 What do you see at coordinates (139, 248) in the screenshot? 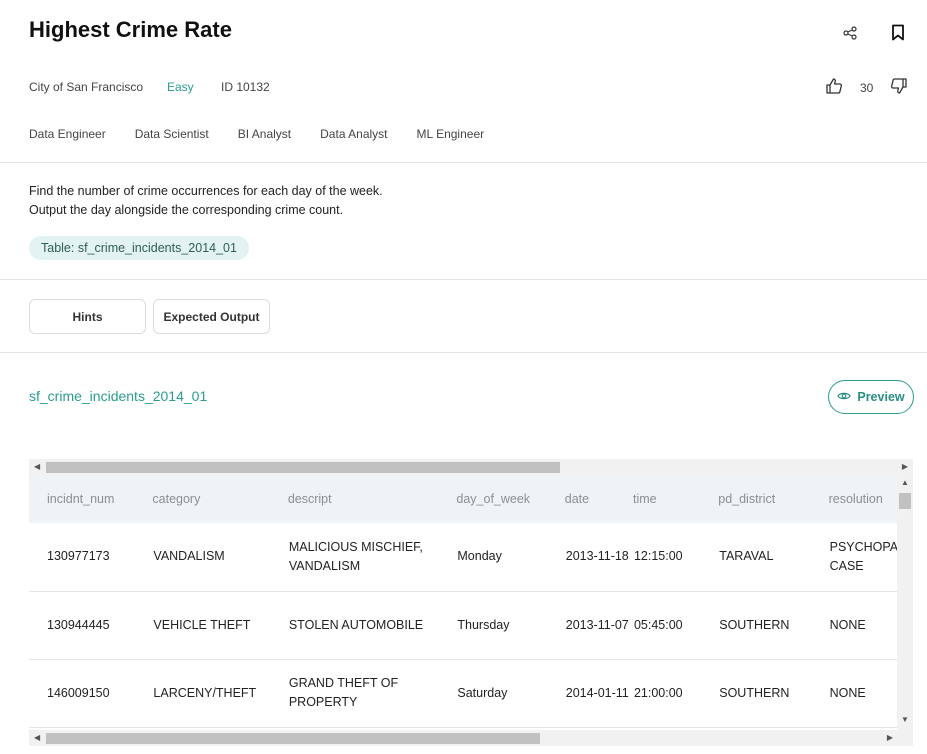
I see `table-pill: Table: sf_crime_incidents_2014_01` at bounding box center [139, 248].